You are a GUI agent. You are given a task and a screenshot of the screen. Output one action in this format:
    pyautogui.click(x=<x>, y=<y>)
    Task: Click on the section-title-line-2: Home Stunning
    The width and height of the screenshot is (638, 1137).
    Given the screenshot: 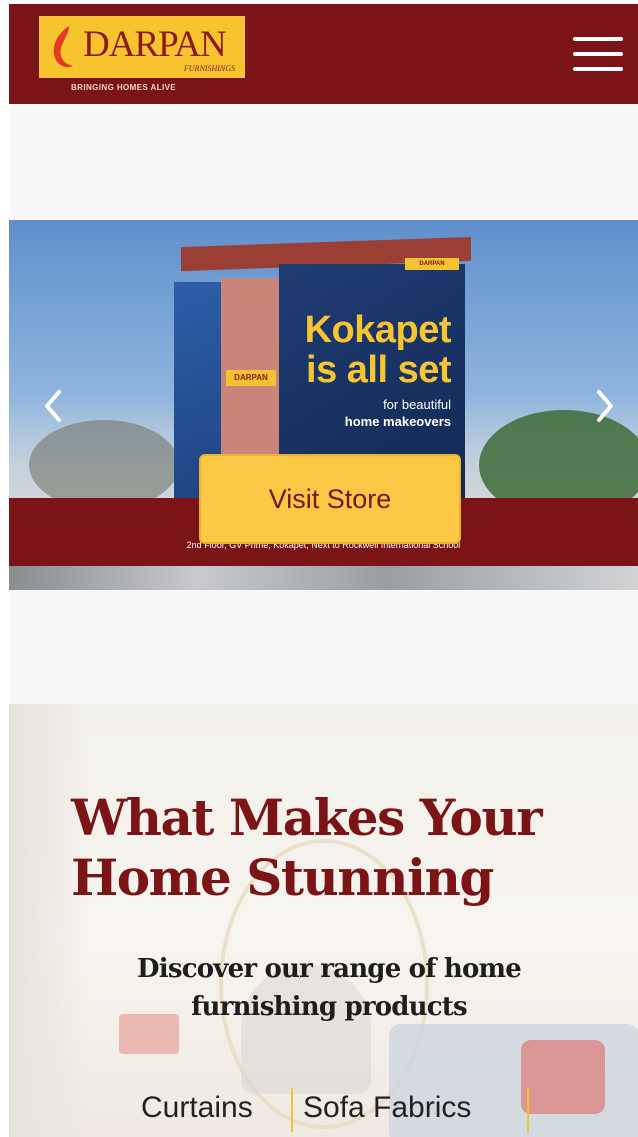 What is the action you would take?
    pyautogui.click(x=282, y=877)
    